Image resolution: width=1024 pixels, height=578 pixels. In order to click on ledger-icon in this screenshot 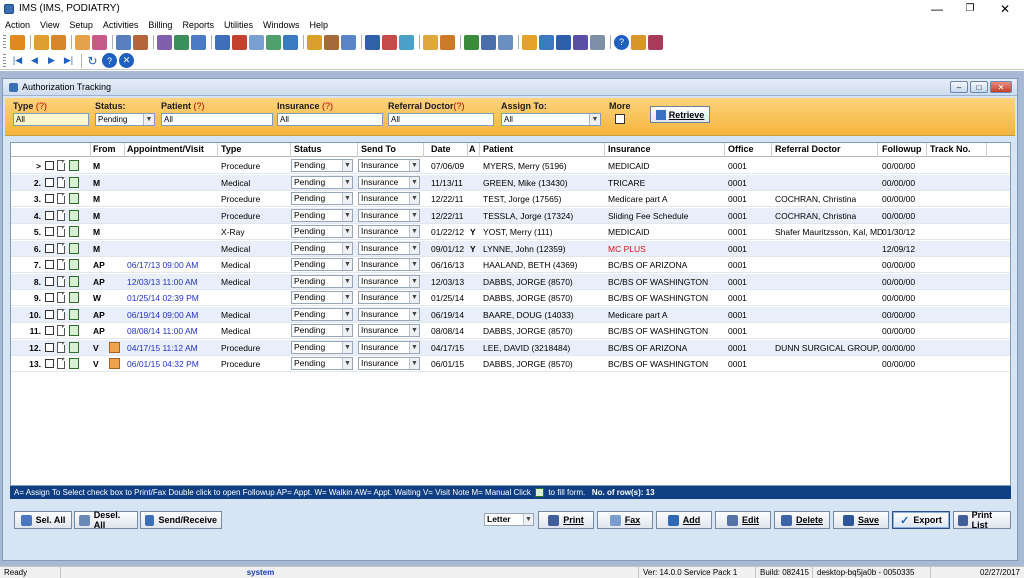, I will do `click(314, 42)`.